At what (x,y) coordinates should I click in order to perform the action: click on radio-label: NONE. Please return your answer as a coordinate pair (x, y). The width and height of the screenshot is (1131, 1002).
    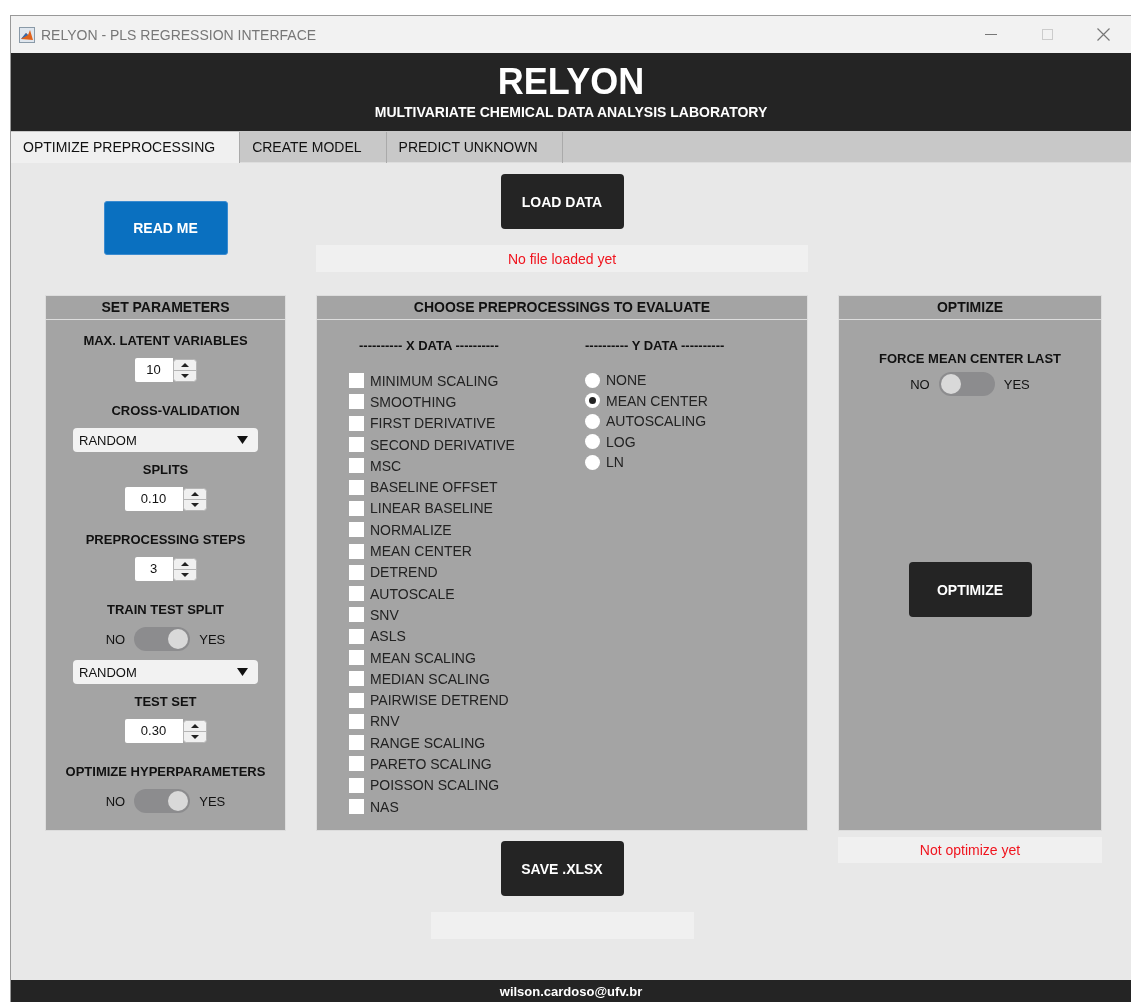
    Looking at the image, I should click on (626, 380).